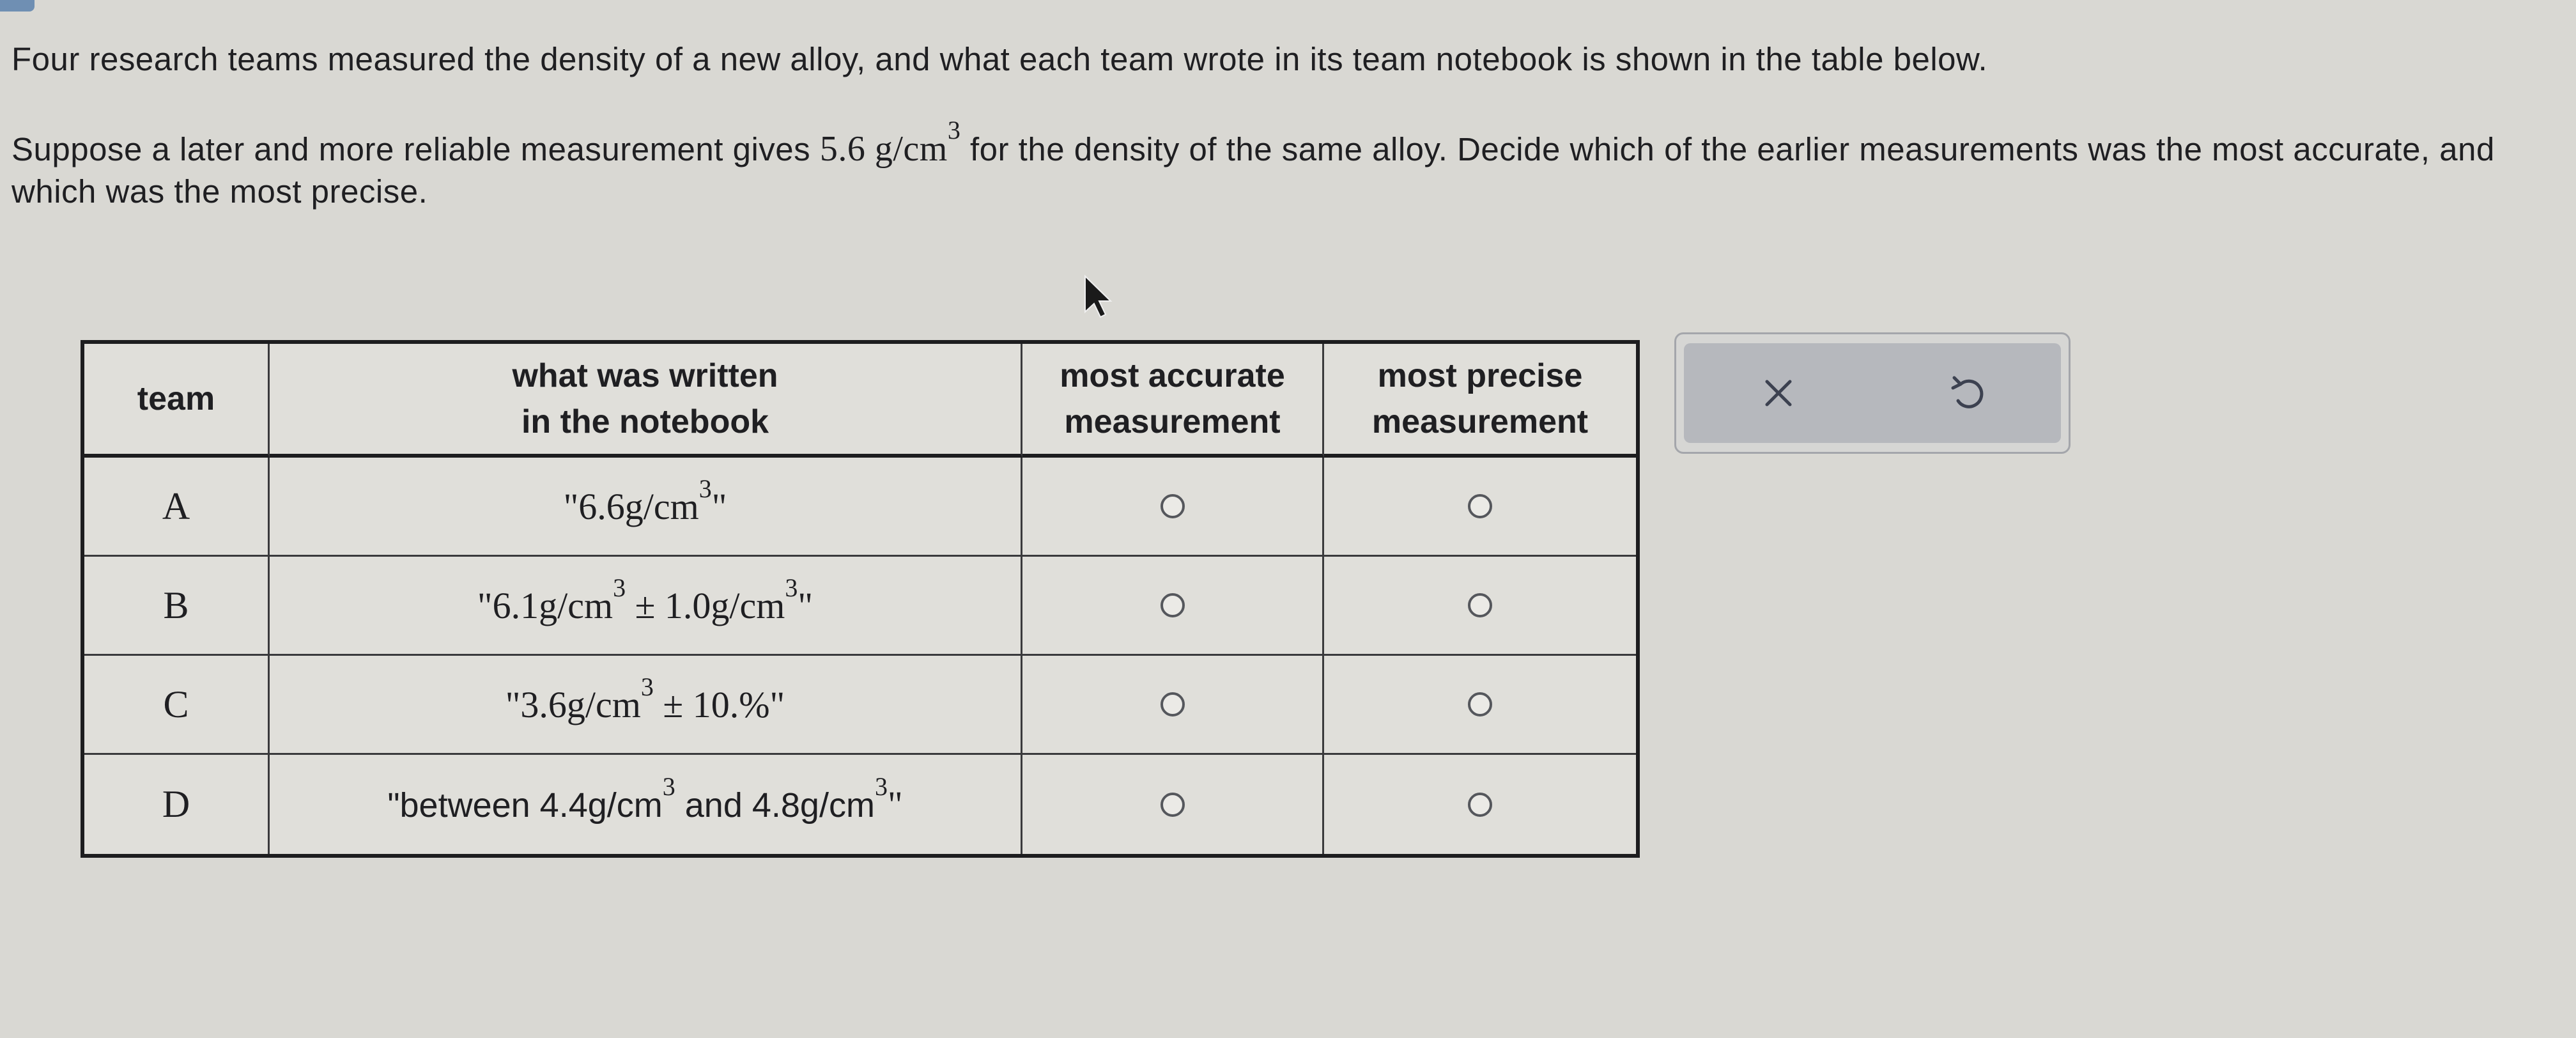 Image resolution: width=2576 pixels, height=1038 pixels. What do you see at coordinates (954, 130) in the screenshot?
I see `reference-density-exponent: 3` at bounding box center [954, 130].